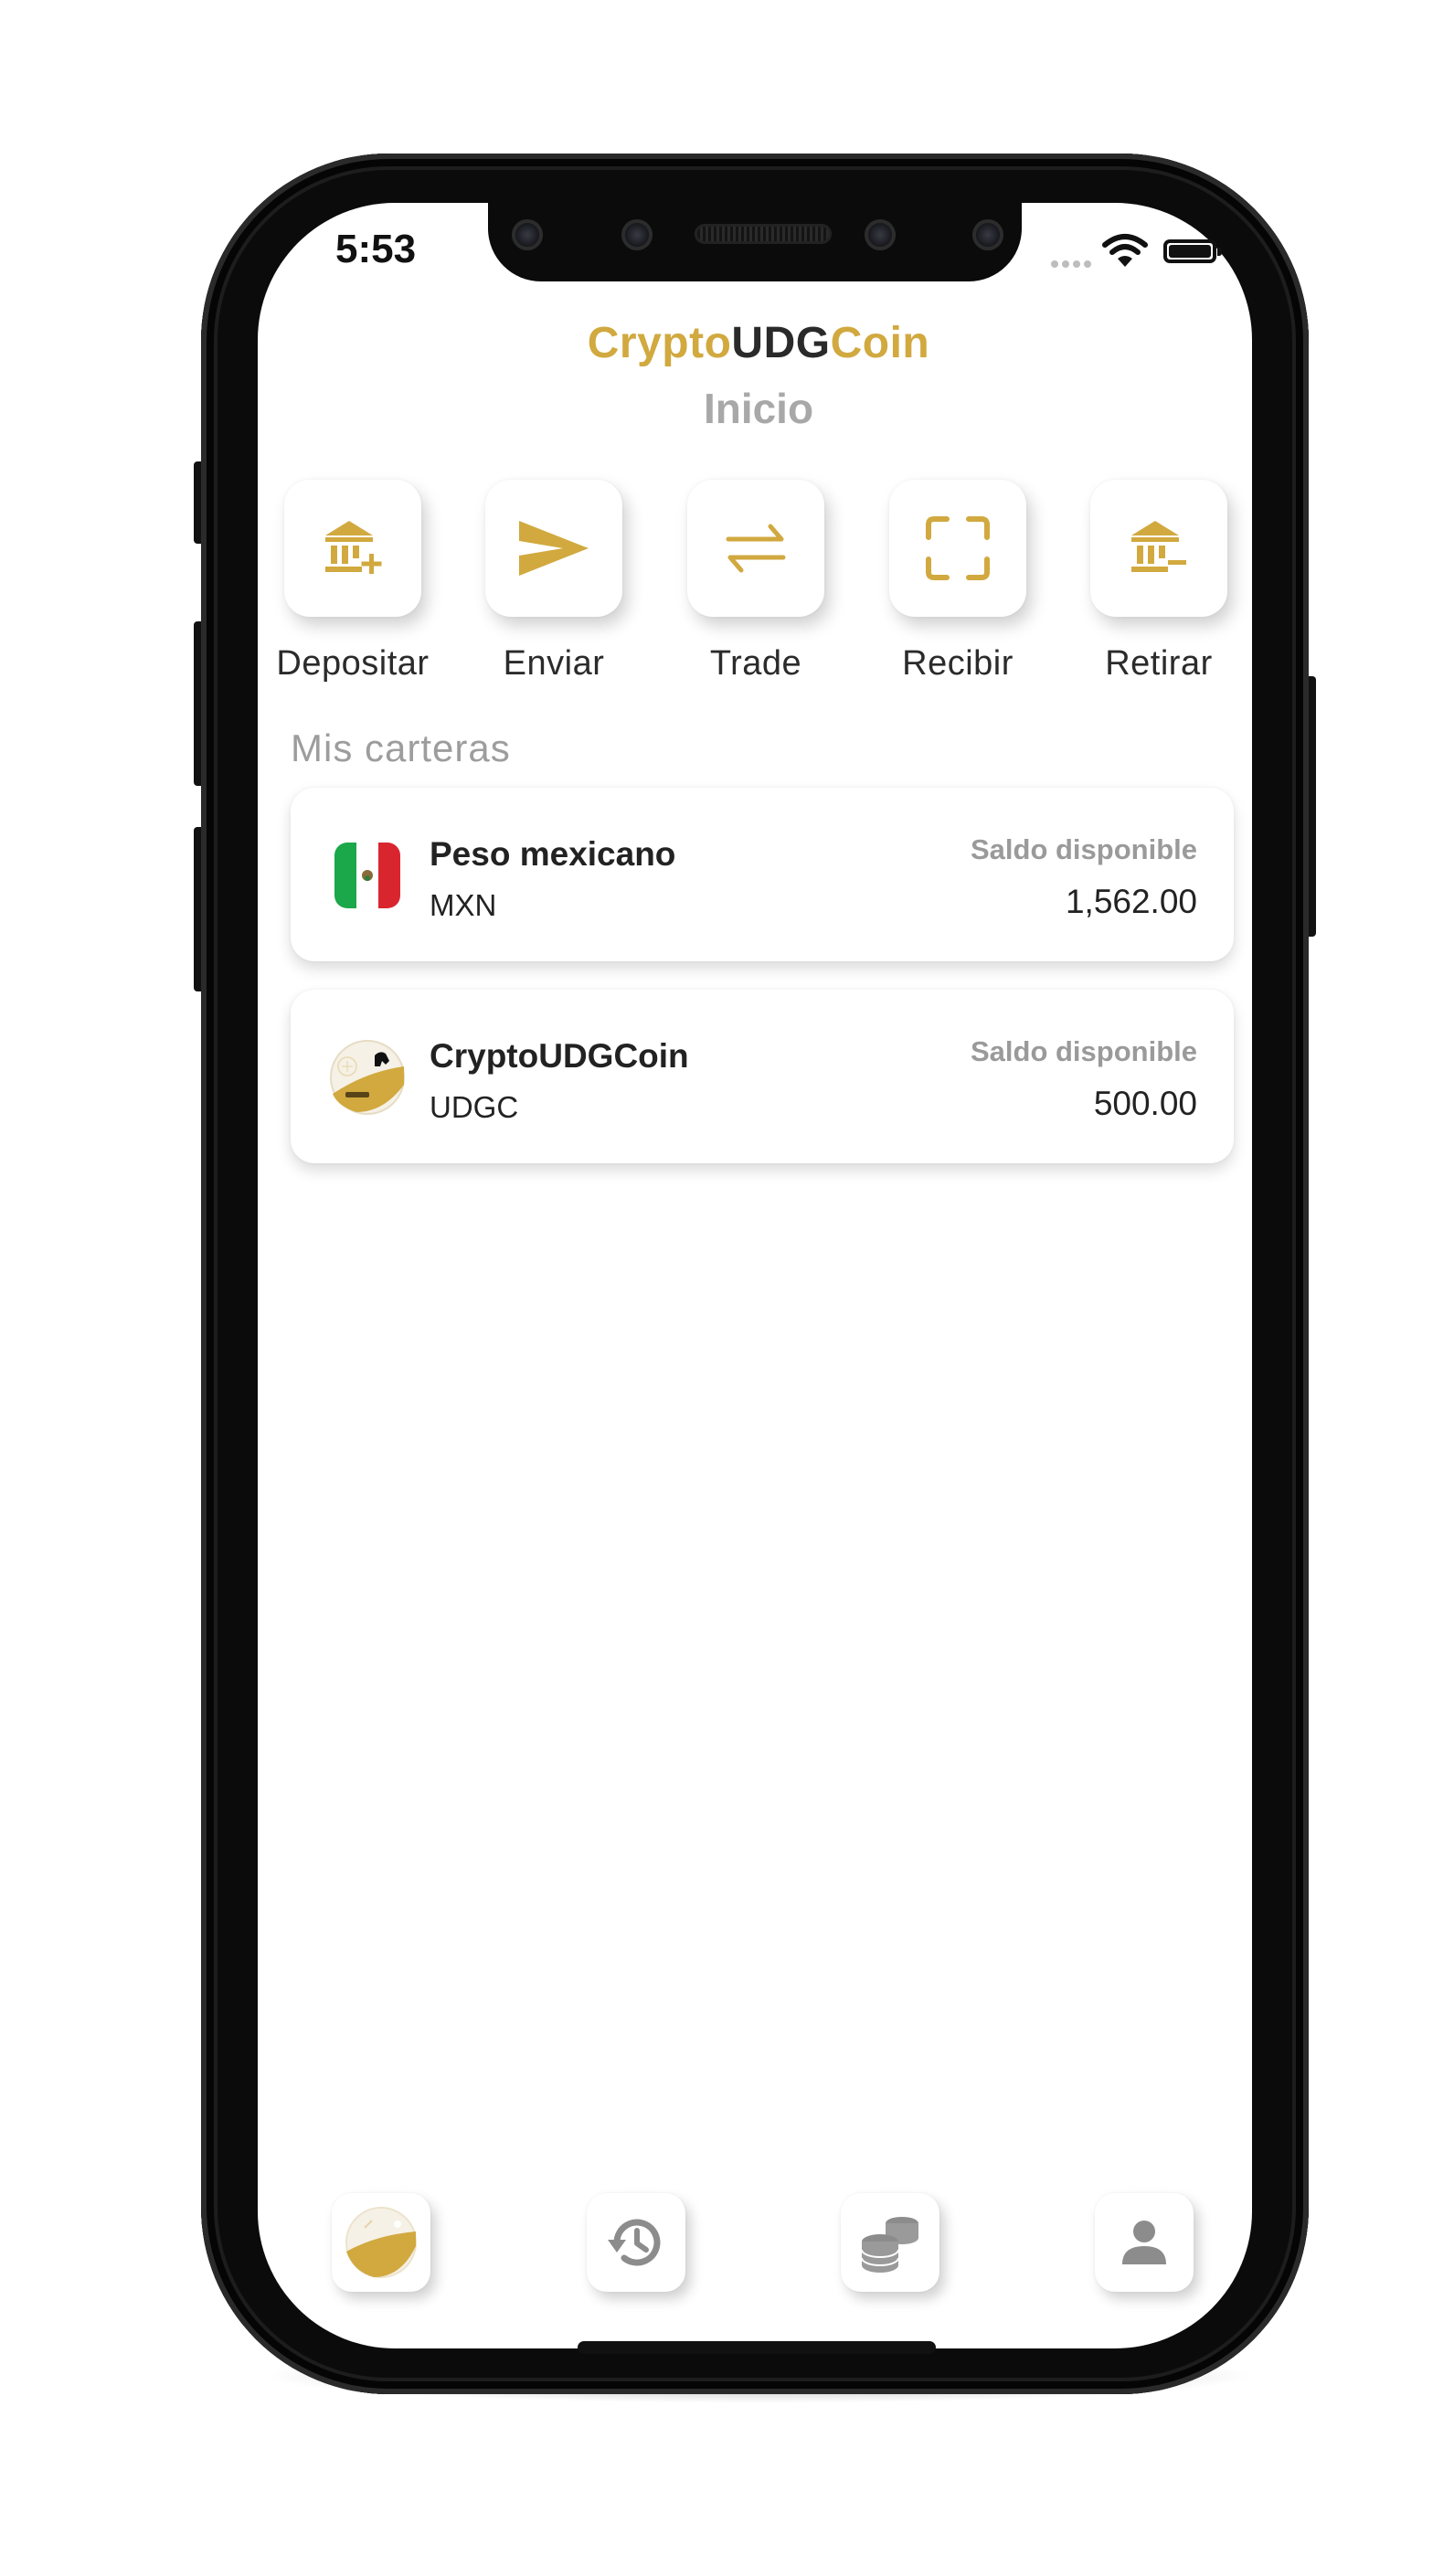 This screenshot has height=2576, width=1454. Describe the element at coordinates (758, 408) in the screenshot. I see `page-title: Inicio` at that location.